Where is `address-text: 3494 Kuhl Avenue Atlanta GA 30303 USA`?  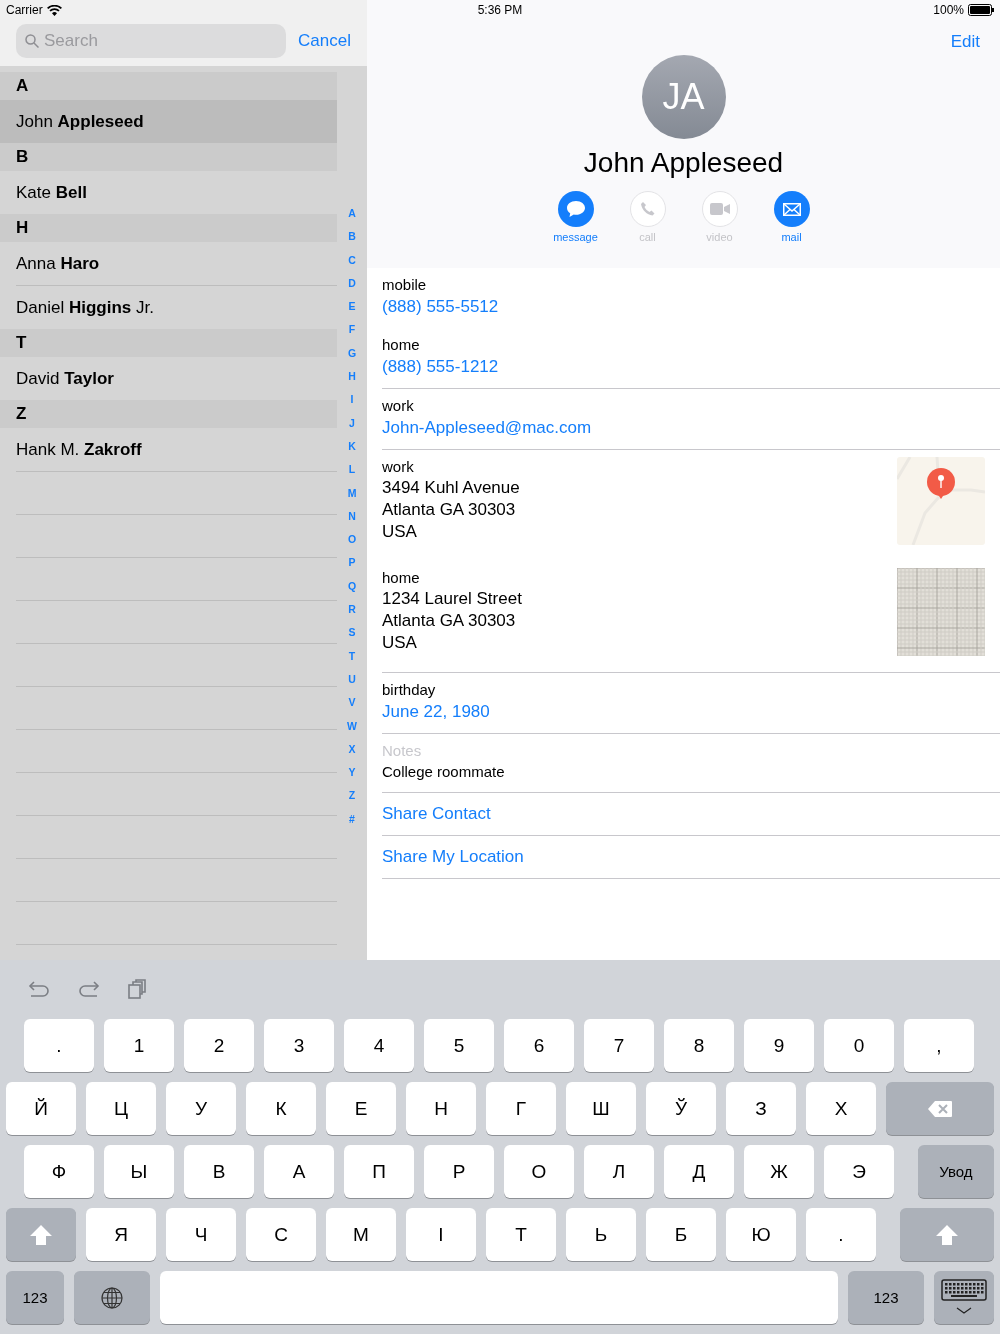 address-text: 3494 Kuhl Avenue Atlanta GA 30303 USA is located at coordinates (451, 510).